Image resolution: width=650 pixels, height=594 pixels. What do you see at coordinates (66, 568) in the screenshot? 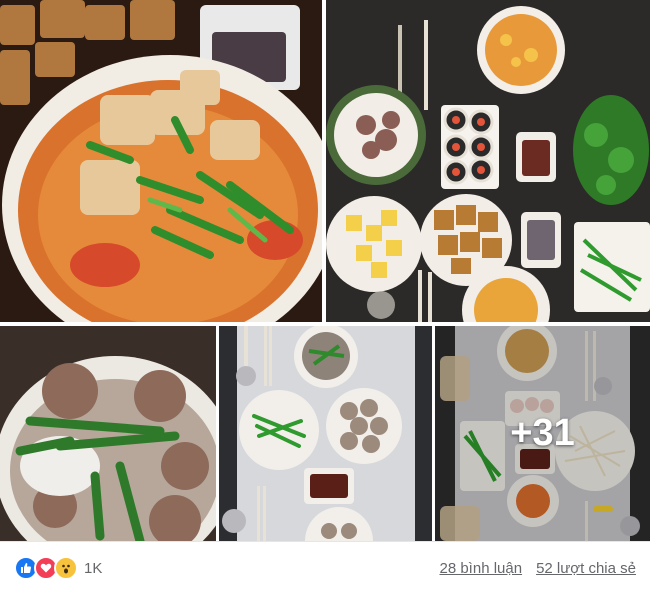
I see `wow-icon` at bounding box center [66, 568].